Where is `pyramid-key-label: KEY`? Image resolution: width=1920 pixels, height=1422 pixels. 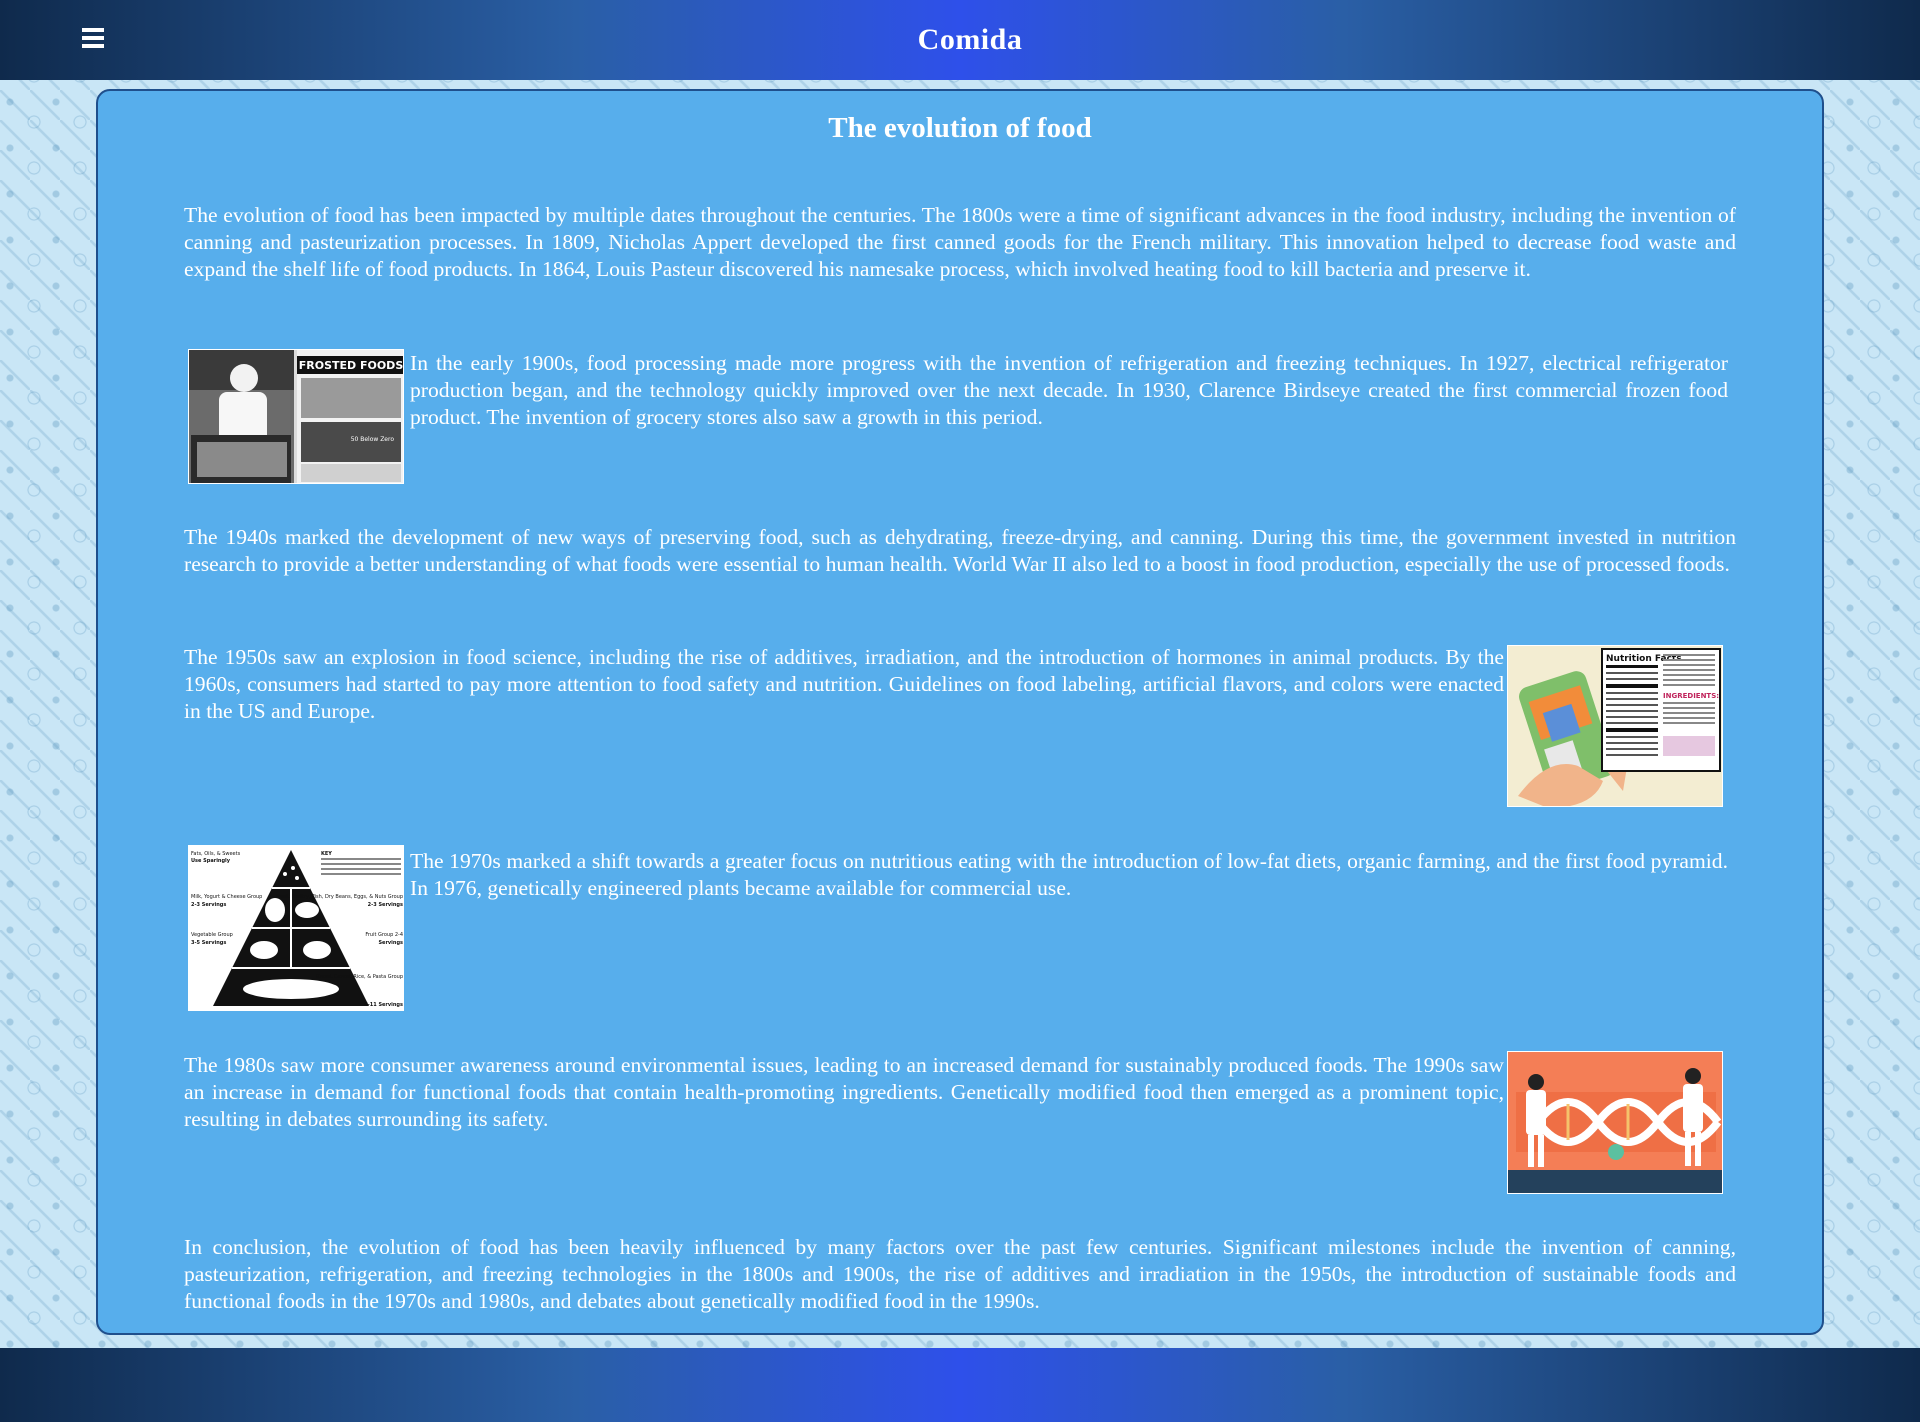 pyramid-key-label: KEY is located at coordinates (326, 854).